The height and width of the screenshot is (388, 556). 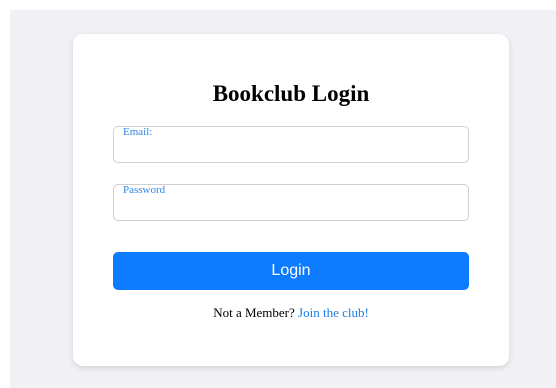 What do you see at coordinates (138, 132) in the screenshot?
I see `email-label: Email:` at bounding box center [138, 132].